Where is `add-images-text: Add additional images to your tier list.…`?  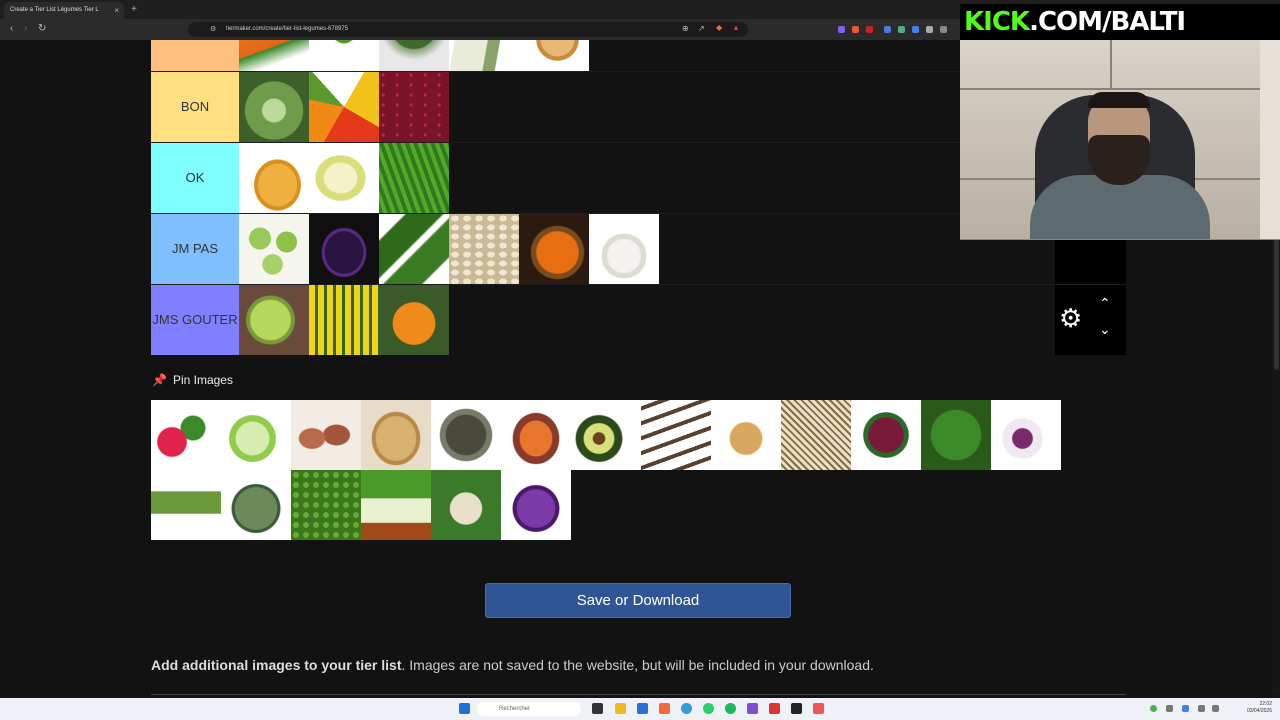
add-images-text: Add additional images to your tier list.… is located at coordinates (512, 665).